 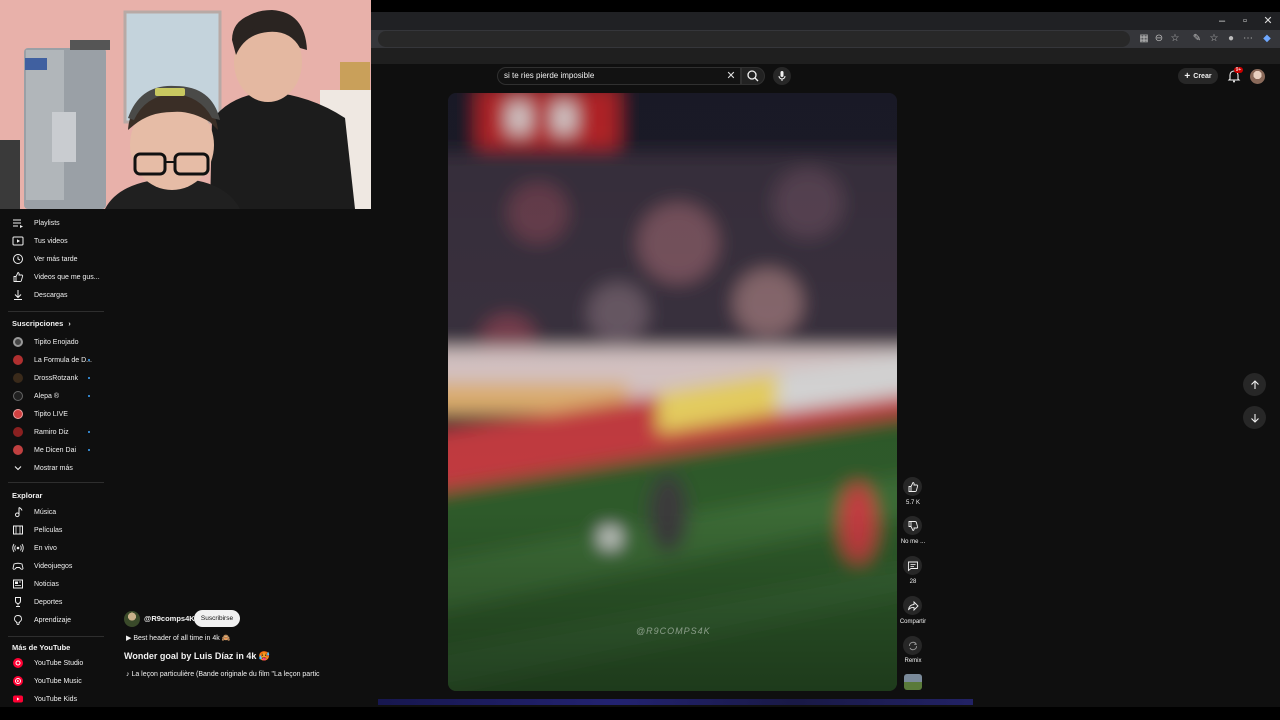 I want to click on like-count: 5.7 K, so click(x=912, y=503).